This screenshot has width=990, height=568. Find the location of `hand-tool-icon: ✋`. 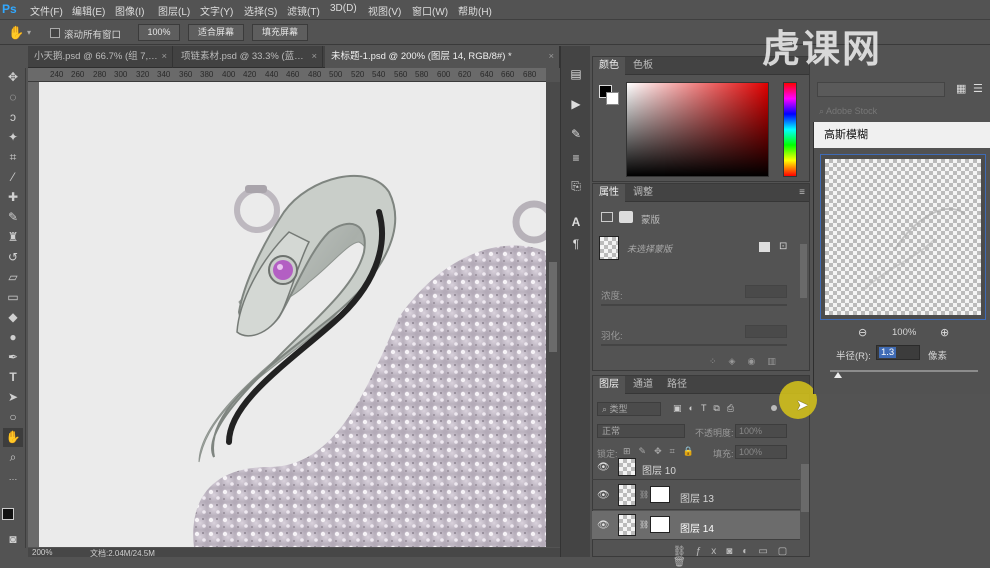

hand-tool-icon: ✋ is located at coordinates (13, 437).